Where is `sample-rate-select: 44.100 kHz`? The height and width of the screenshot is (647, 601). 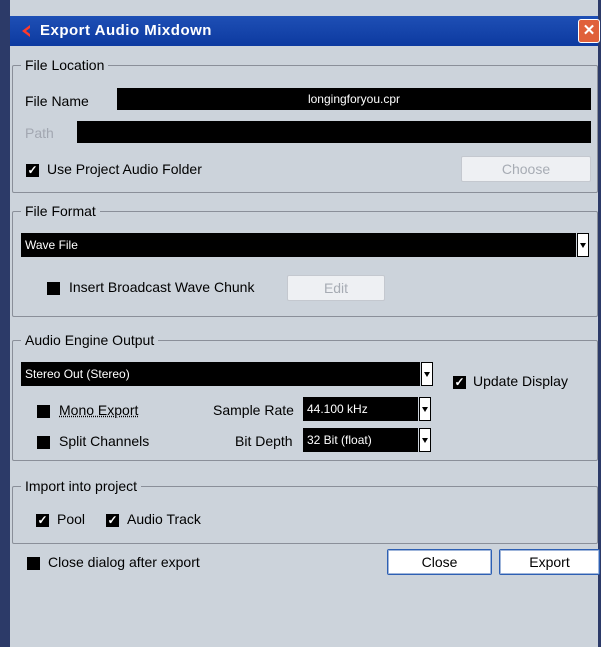 sample-rate-select: 44.100 kHz is located at coordinates (360, 409).